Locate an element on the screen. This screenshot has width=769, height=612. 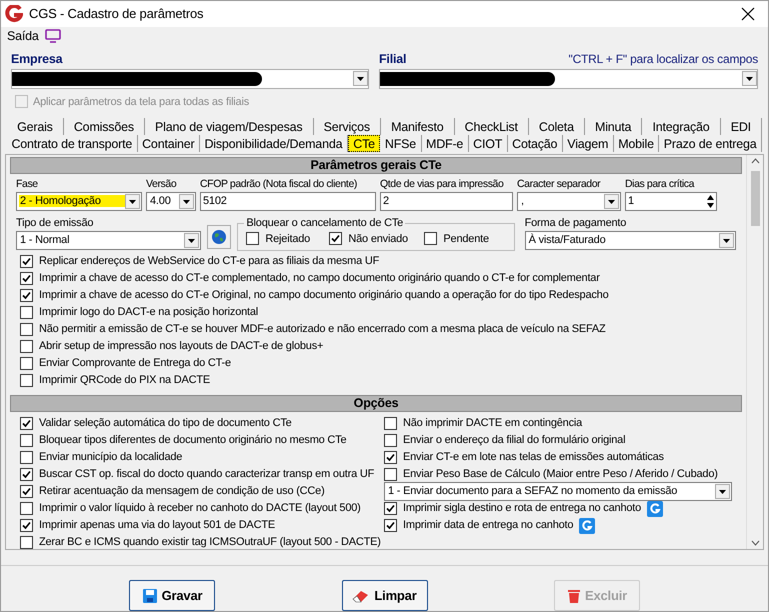
globe-button is located at coordinates (219, 237).